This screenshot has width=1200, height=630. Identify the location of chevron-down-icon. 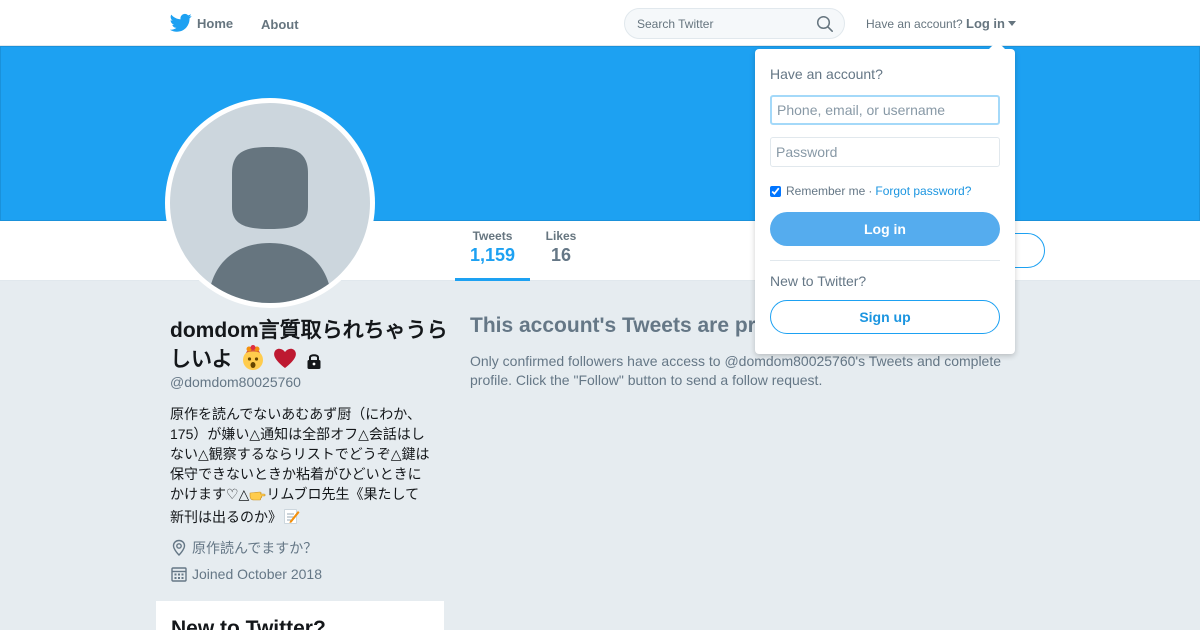
(1012, 23).